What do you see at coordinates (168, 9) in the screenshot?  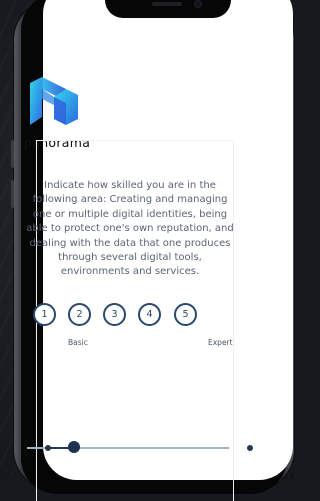 I see `phone-notch` at bounding box center [168, 9].